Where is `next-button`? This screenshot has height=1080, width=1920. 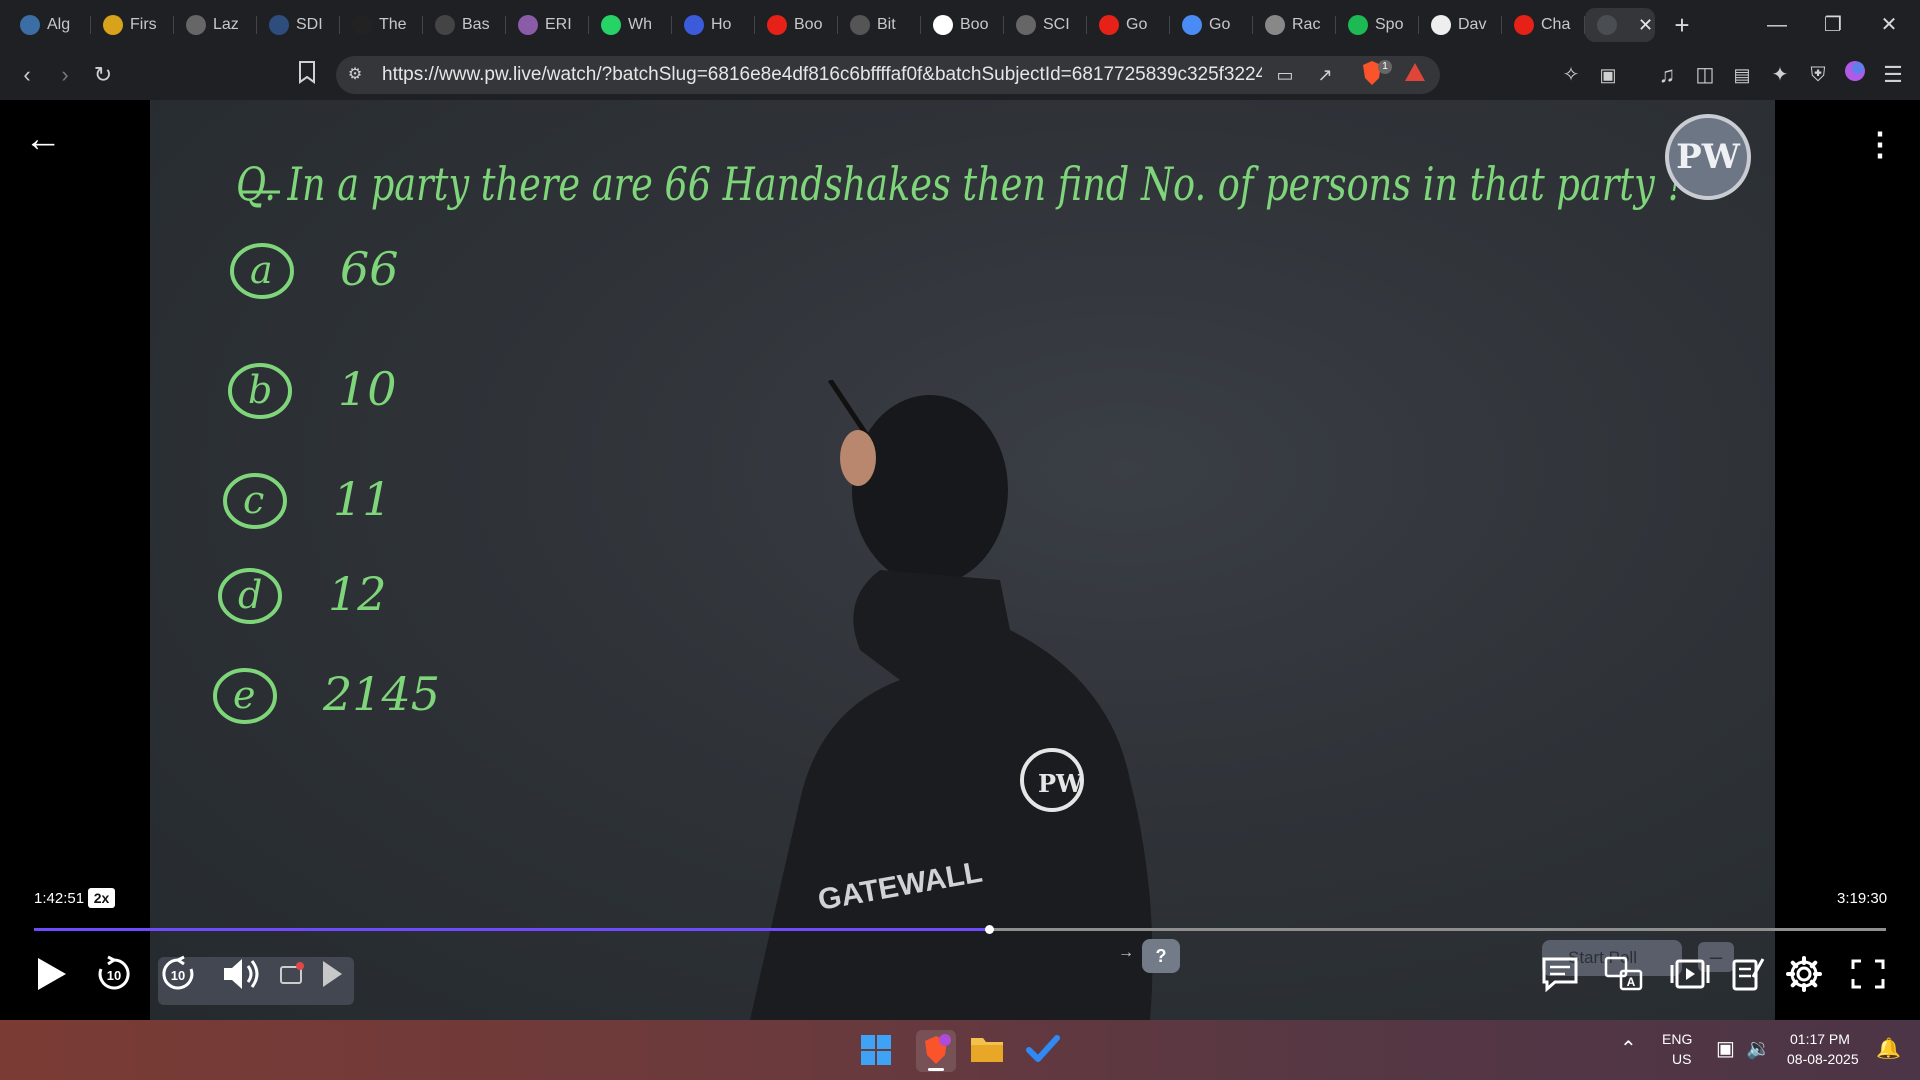 next-button is located at coordinates (332, 974).